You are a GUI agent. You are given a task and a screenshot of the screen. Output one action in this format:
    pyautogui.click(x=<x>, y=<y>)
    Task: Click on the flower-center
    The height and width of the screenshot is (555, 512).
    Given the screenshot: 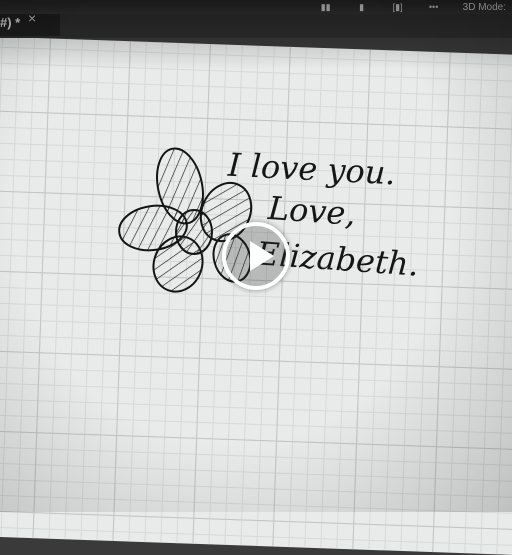 What is the action you would take?
    pyautogui.click(x=194, y=232)
    